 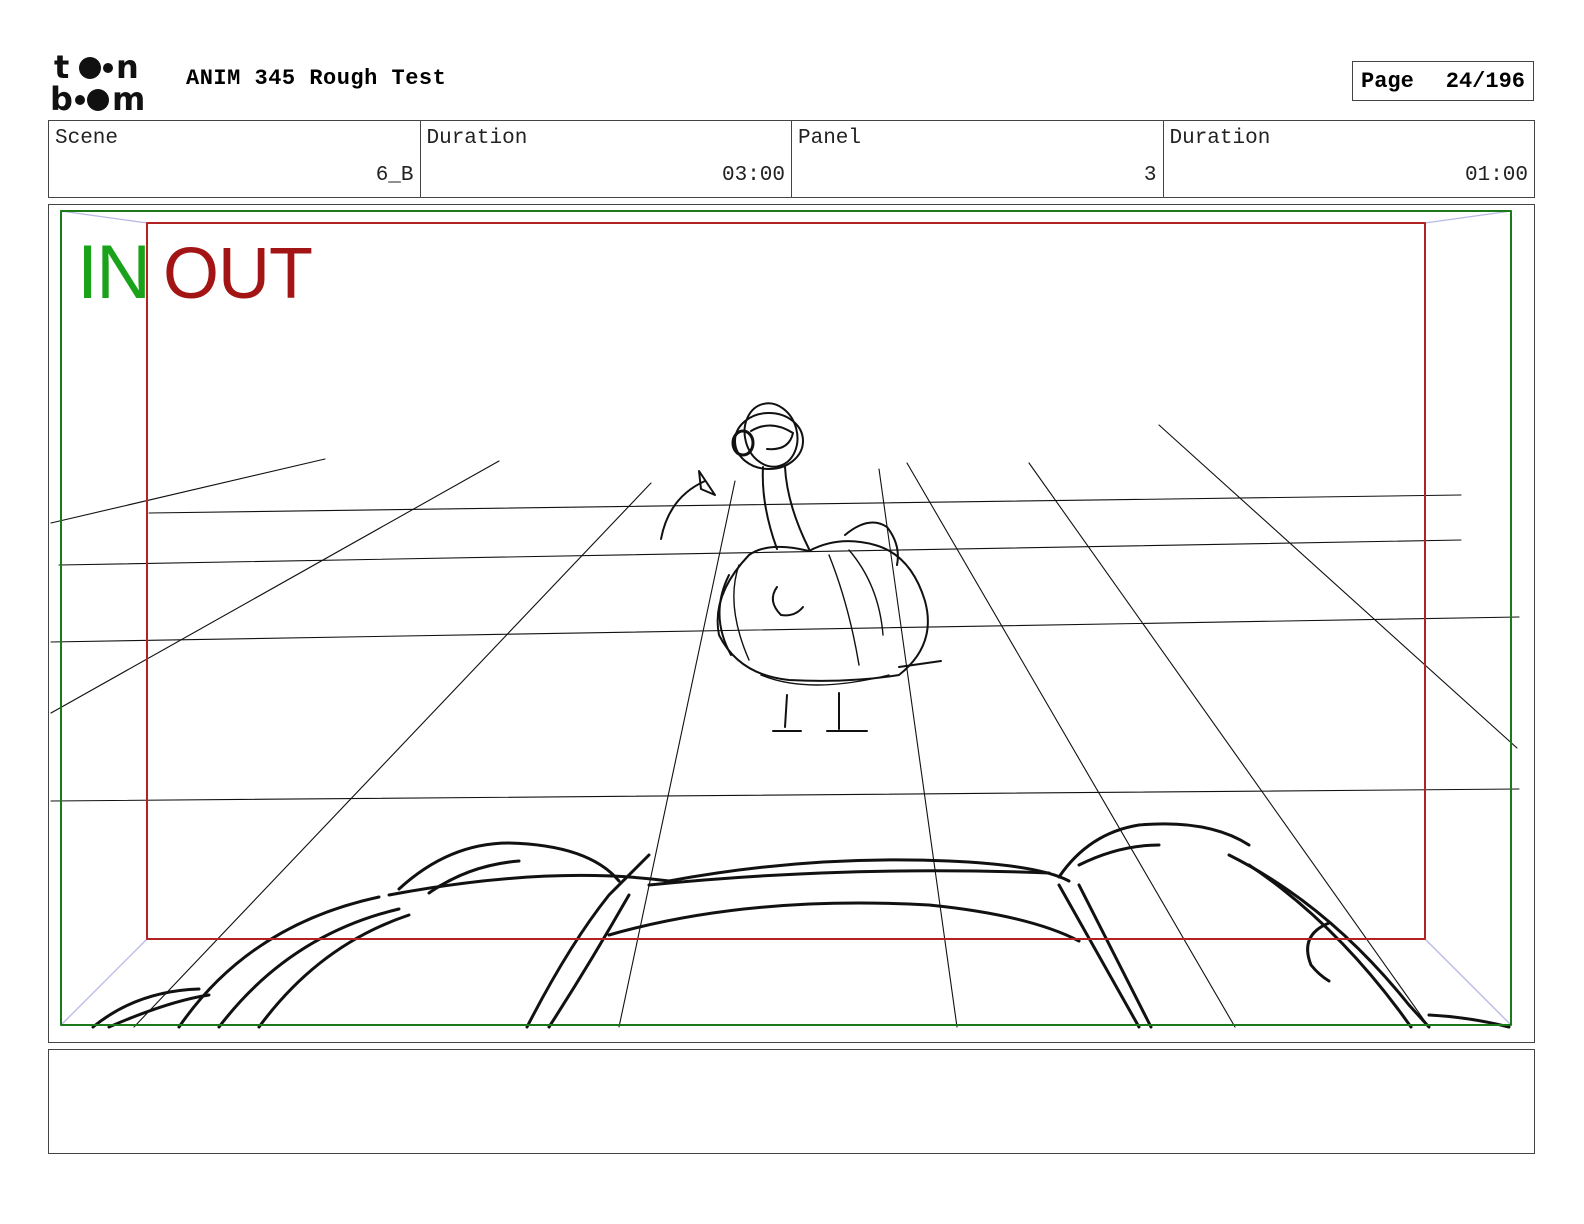 I want to click on out-frame-label: OUT, so click(x=238, y=274).